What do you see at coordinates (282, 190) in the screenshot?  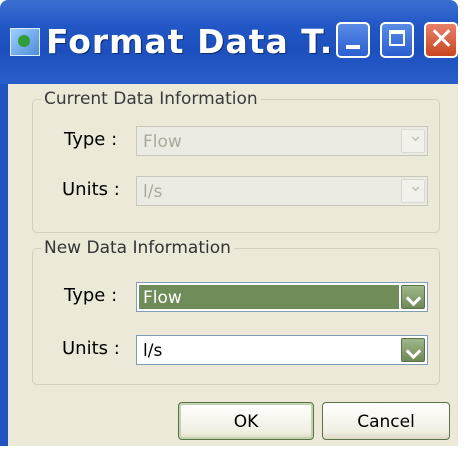 I see `current-units-combo: l/s` at bounding box center [282, 190].